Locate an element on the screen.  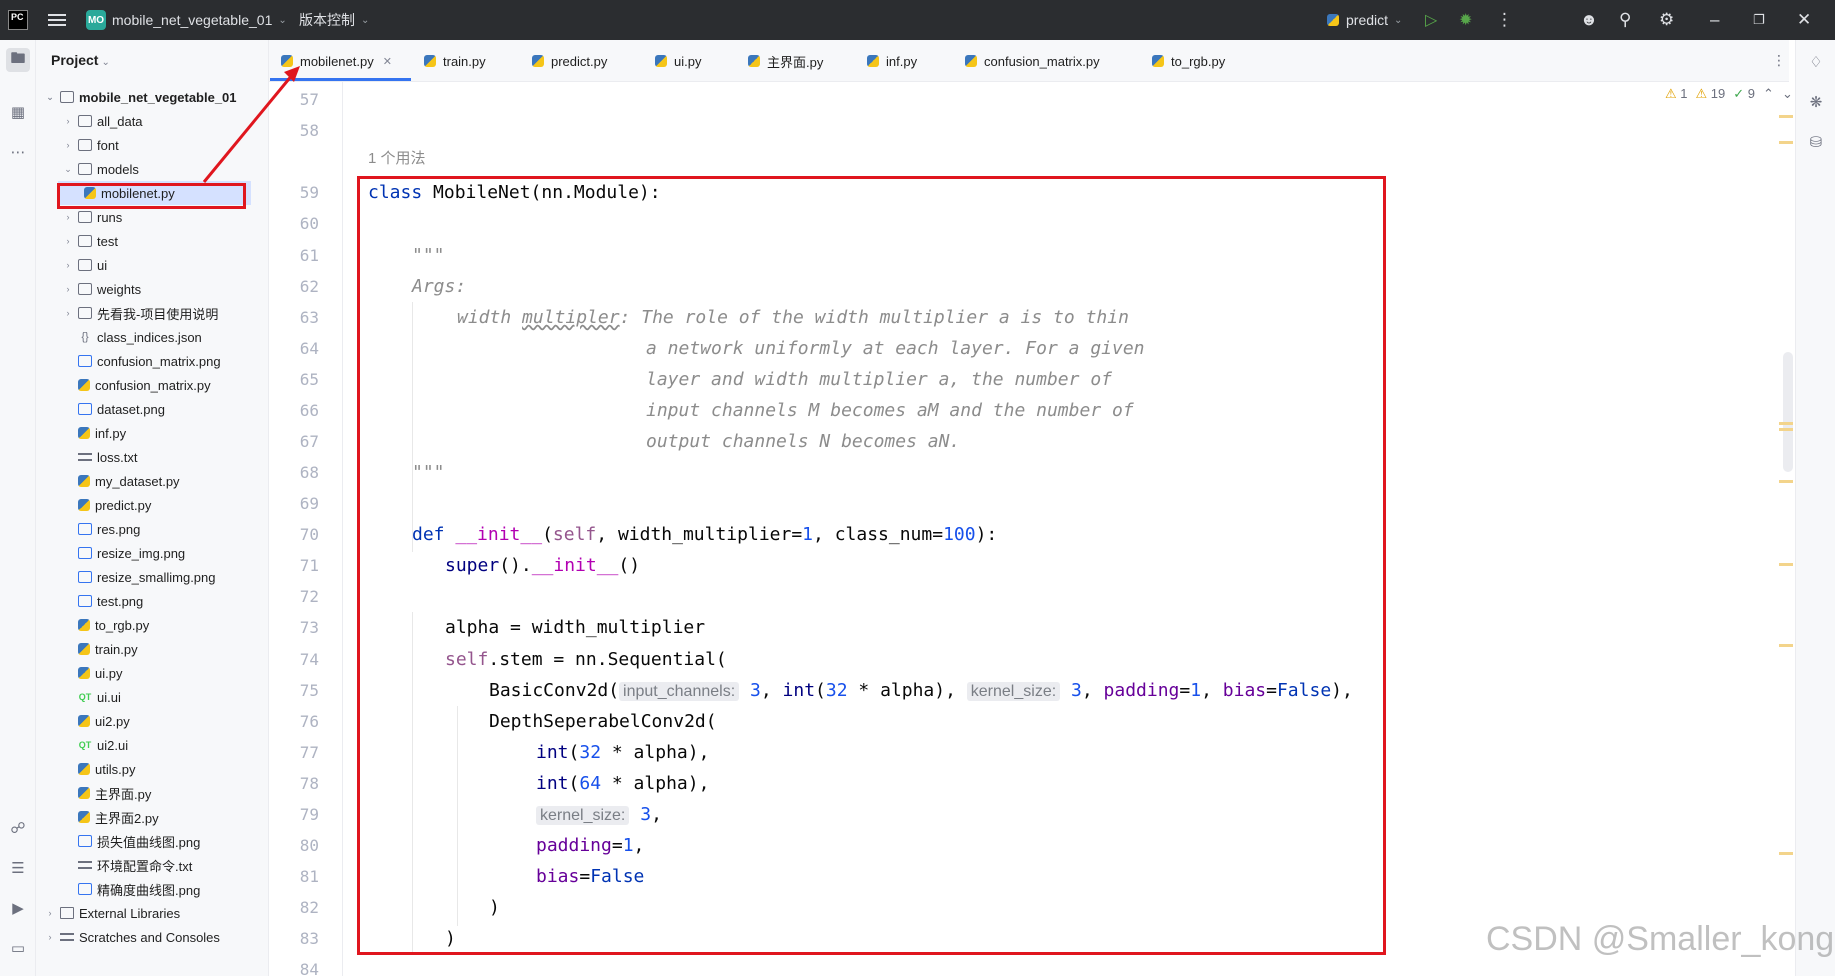
watermark: CSDN @Smaller_kong is located at coordinates (1660, 939).